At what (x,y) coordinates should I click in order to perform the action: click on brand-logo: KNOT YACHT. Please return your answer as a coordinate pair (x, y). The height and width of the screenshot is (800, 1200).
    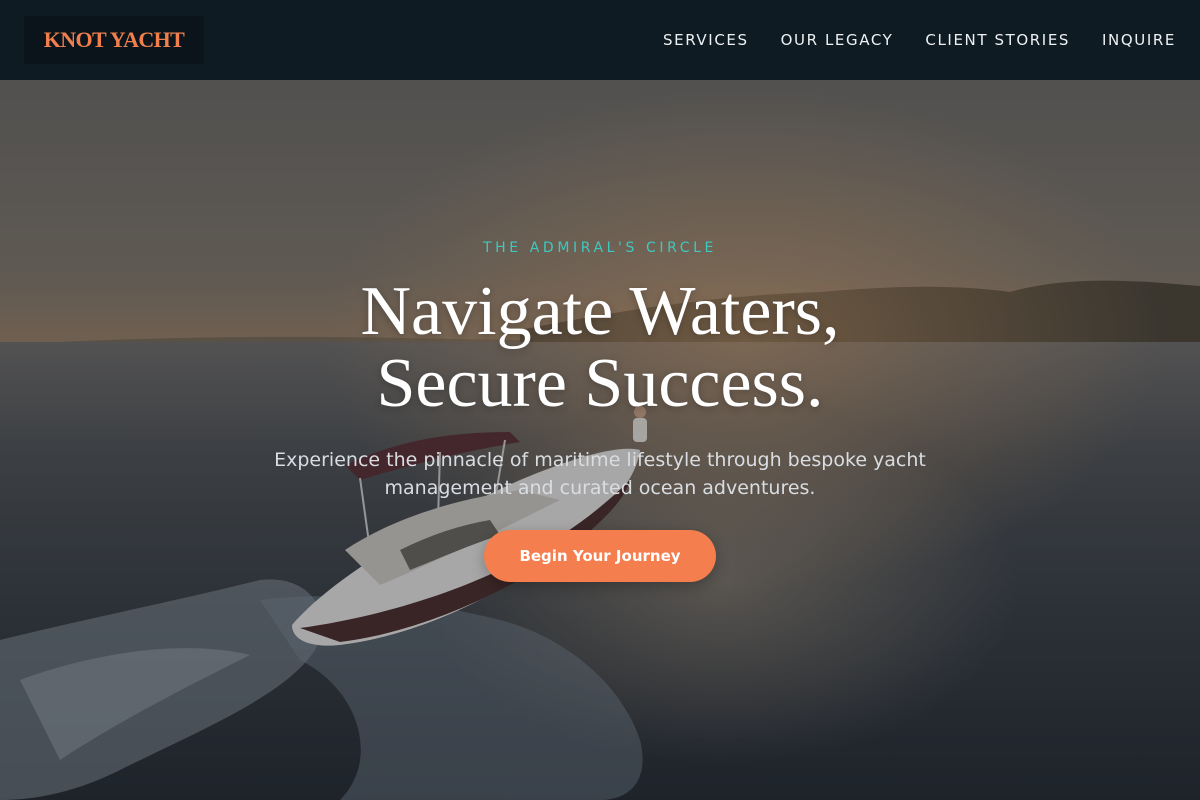
    Looking at the image, I should click on (114, 40).